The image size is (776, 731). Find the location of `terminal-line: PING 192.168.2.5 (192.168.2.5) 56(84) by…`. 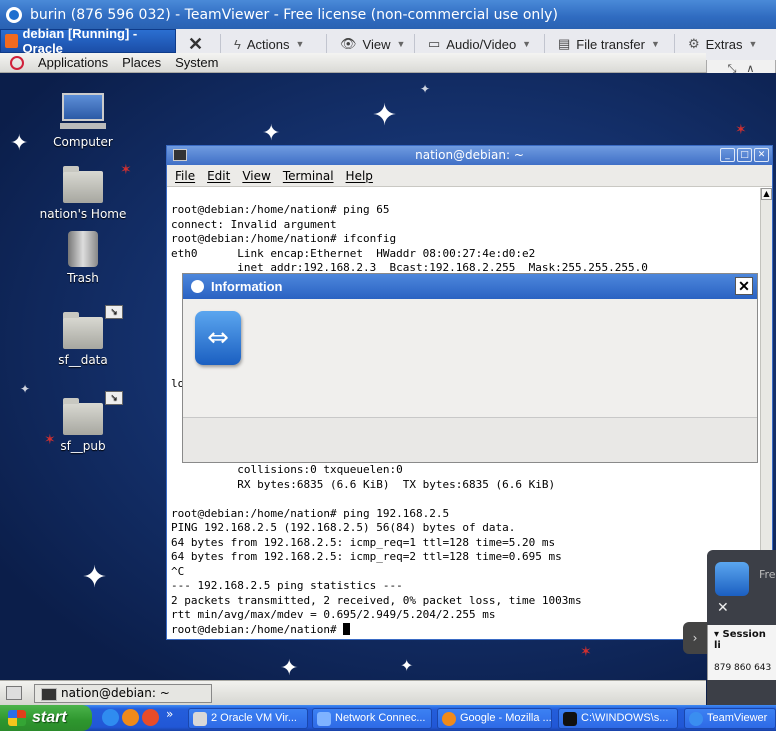

terminal-line: PING 192.168.2.5 (192.168.2.5) 56(84) by… is located at coordinates (343, 527).